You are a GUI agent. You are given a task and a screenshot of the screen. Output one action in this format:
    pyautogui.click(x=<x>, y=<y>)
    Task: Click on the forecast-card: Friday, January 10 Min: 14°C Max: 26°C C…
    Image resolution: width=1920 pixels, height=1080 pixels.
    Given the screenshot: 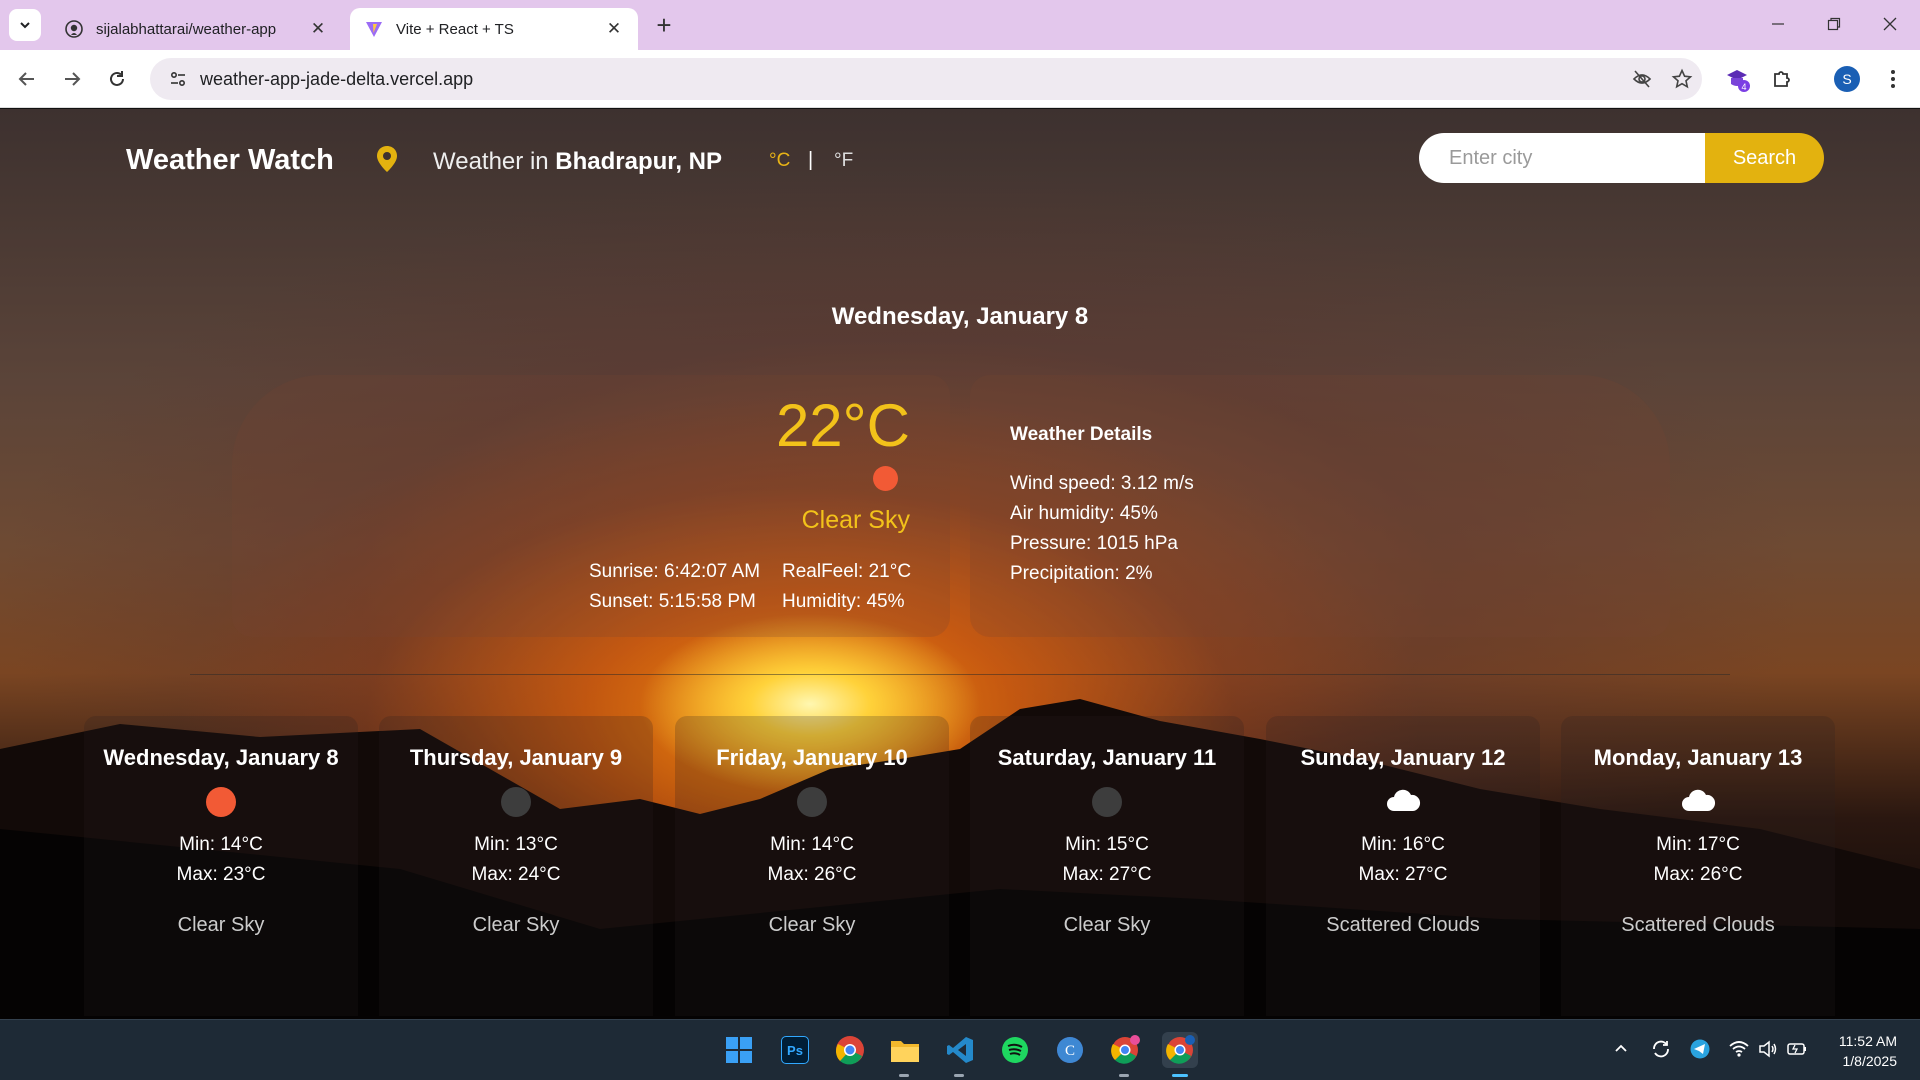 What is the action you would take?
    pyautogui.click(x=812, y=866)
    